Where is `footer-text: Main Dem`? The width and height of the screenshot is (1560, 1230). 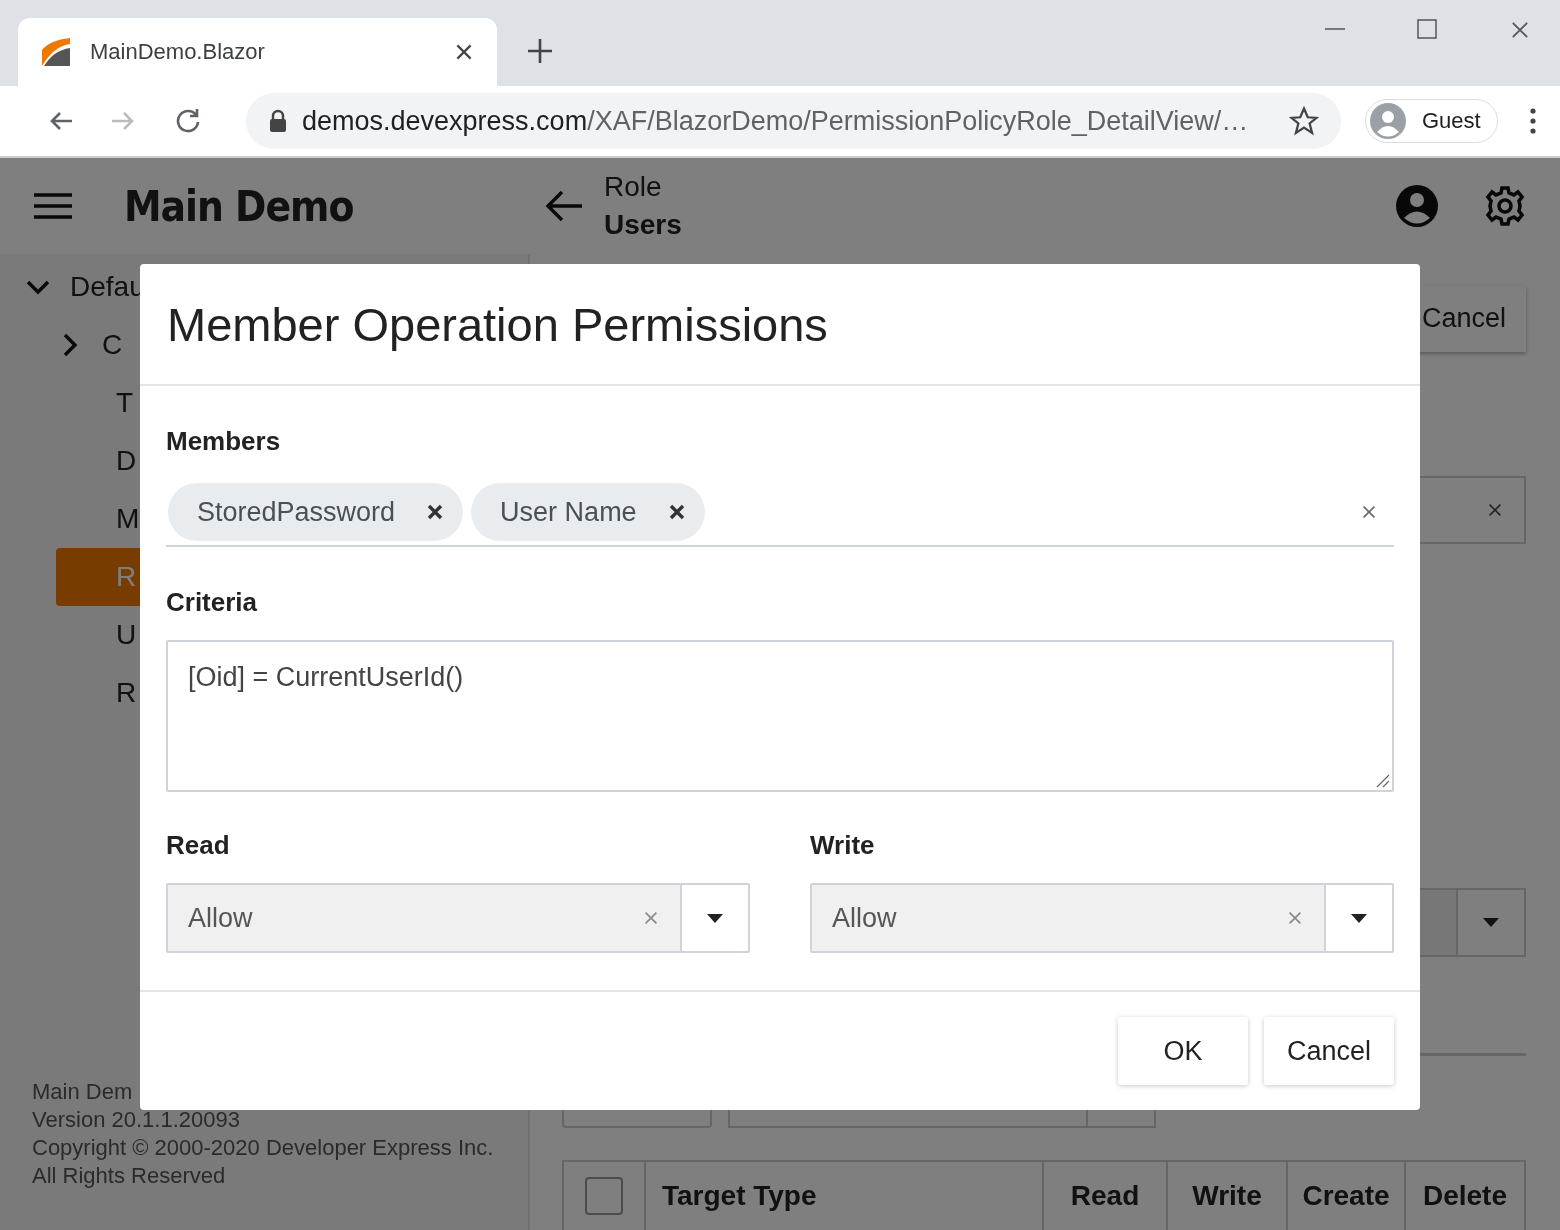
footer-text: Main Dem is located at coordinates (83, 1092).